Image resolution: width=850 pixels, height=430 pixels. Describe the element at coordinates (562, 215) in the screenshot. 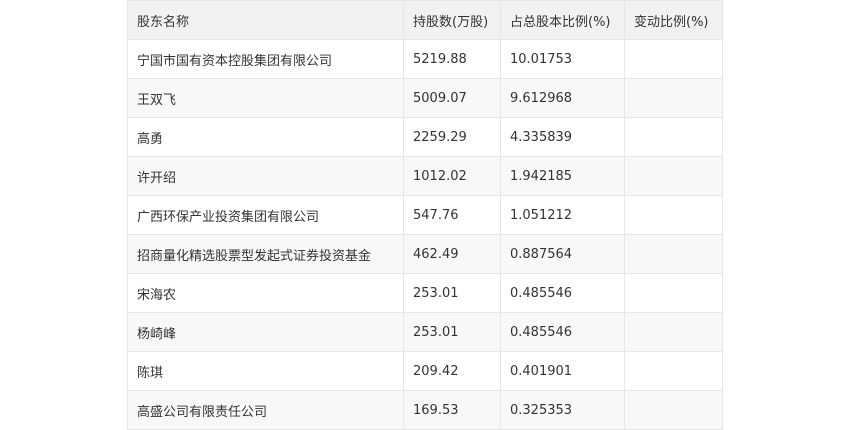

I see `cell-share-ratio: 1.051212` at that location.